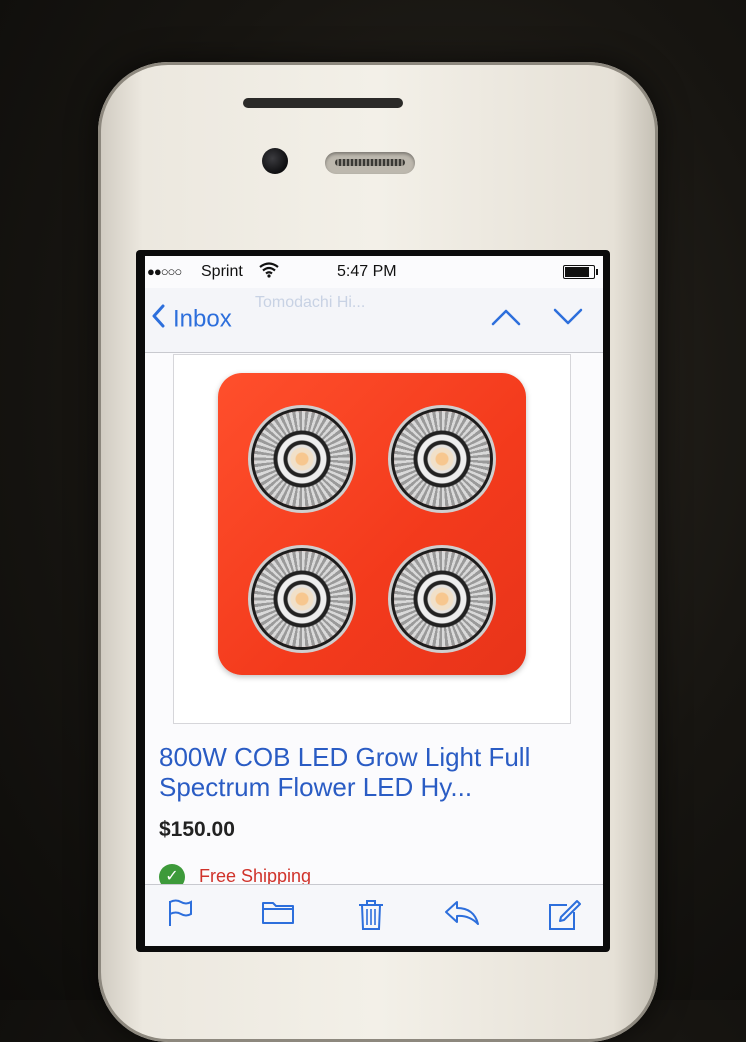 This screenshot has width=746, height=1042. I want to click on folder-icon, so click(278, 913).